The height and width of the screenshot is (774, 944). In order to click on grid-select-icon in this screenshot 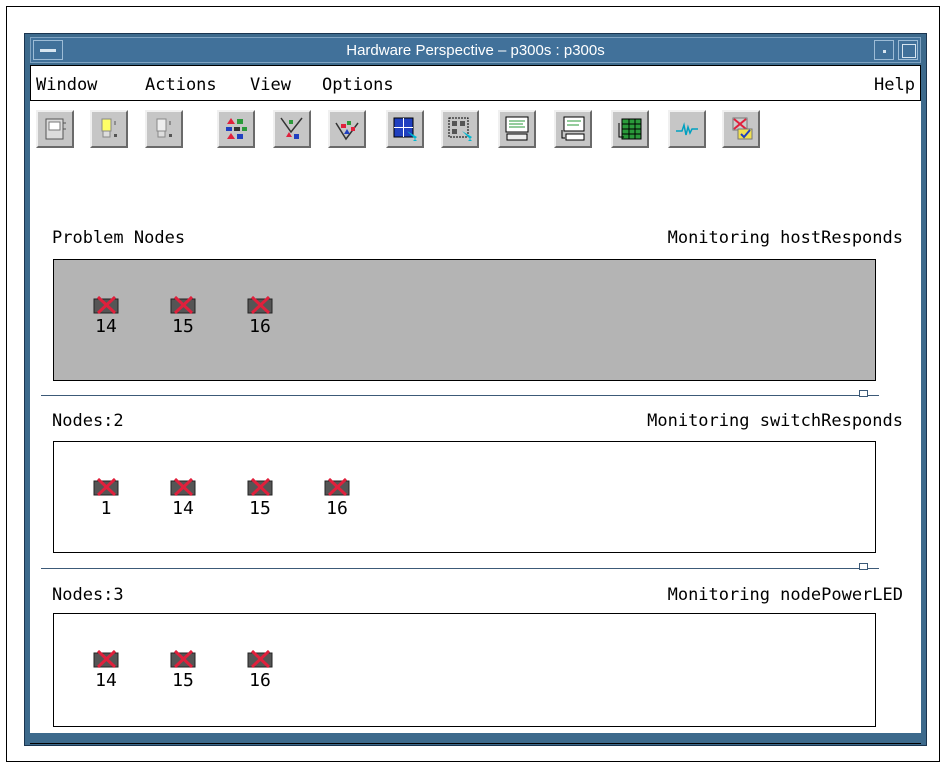, I will do `click(405, 129)`.